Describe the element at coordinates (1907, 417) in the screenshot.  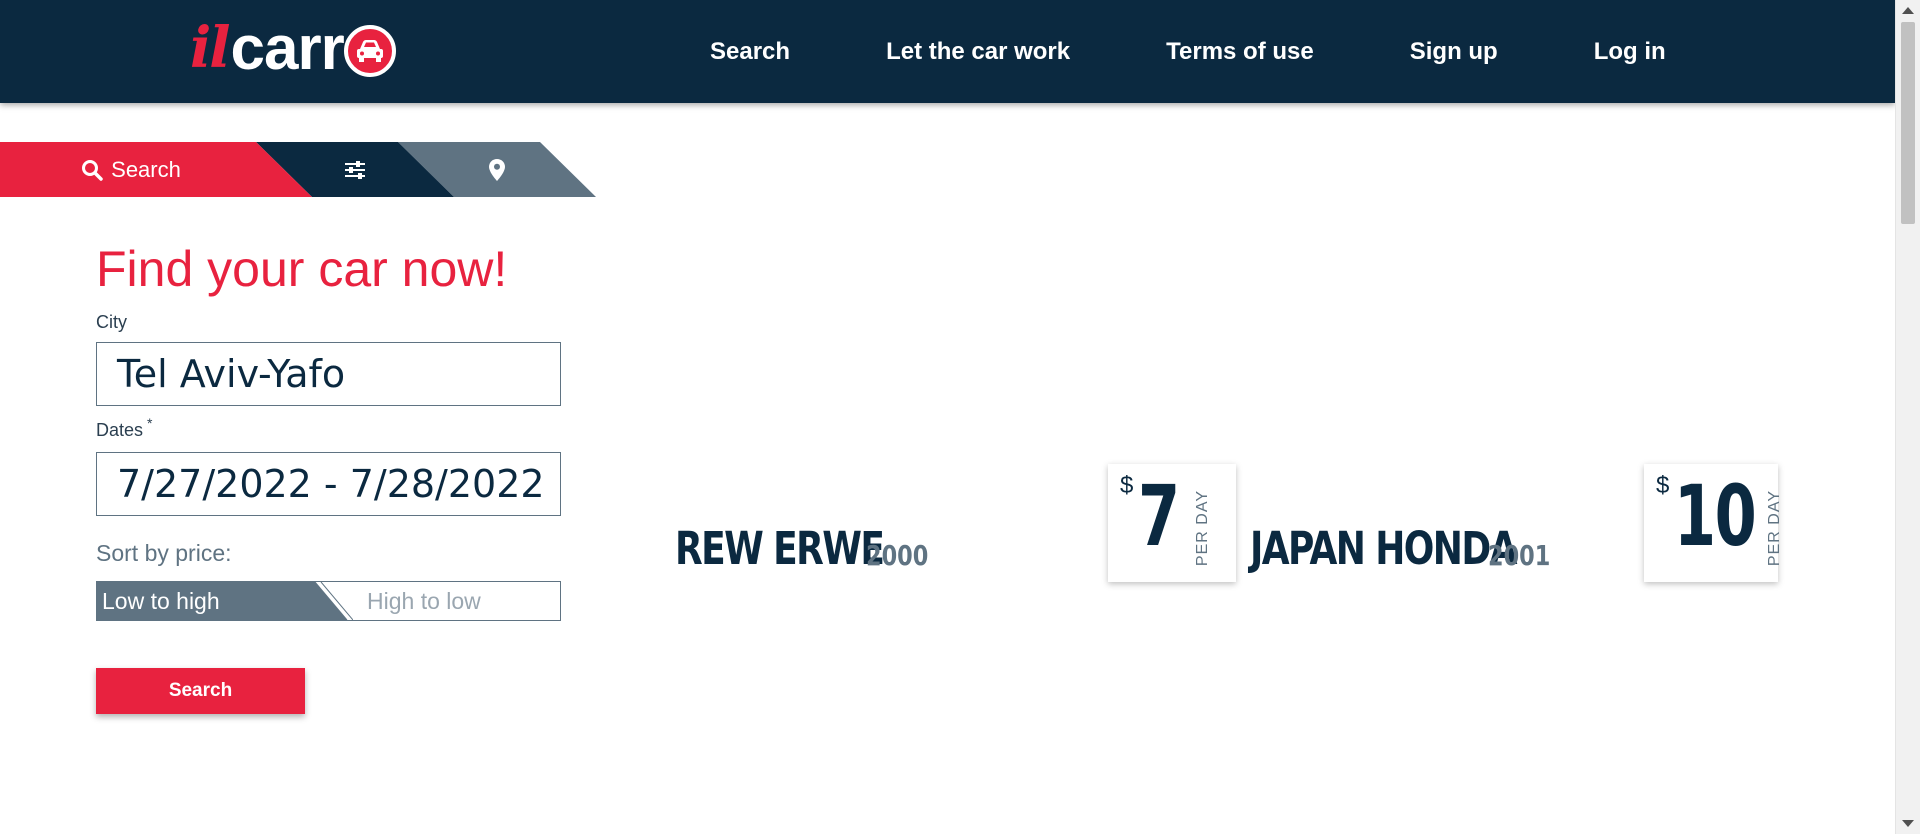
I see `vertical-scrollbar` at that location.